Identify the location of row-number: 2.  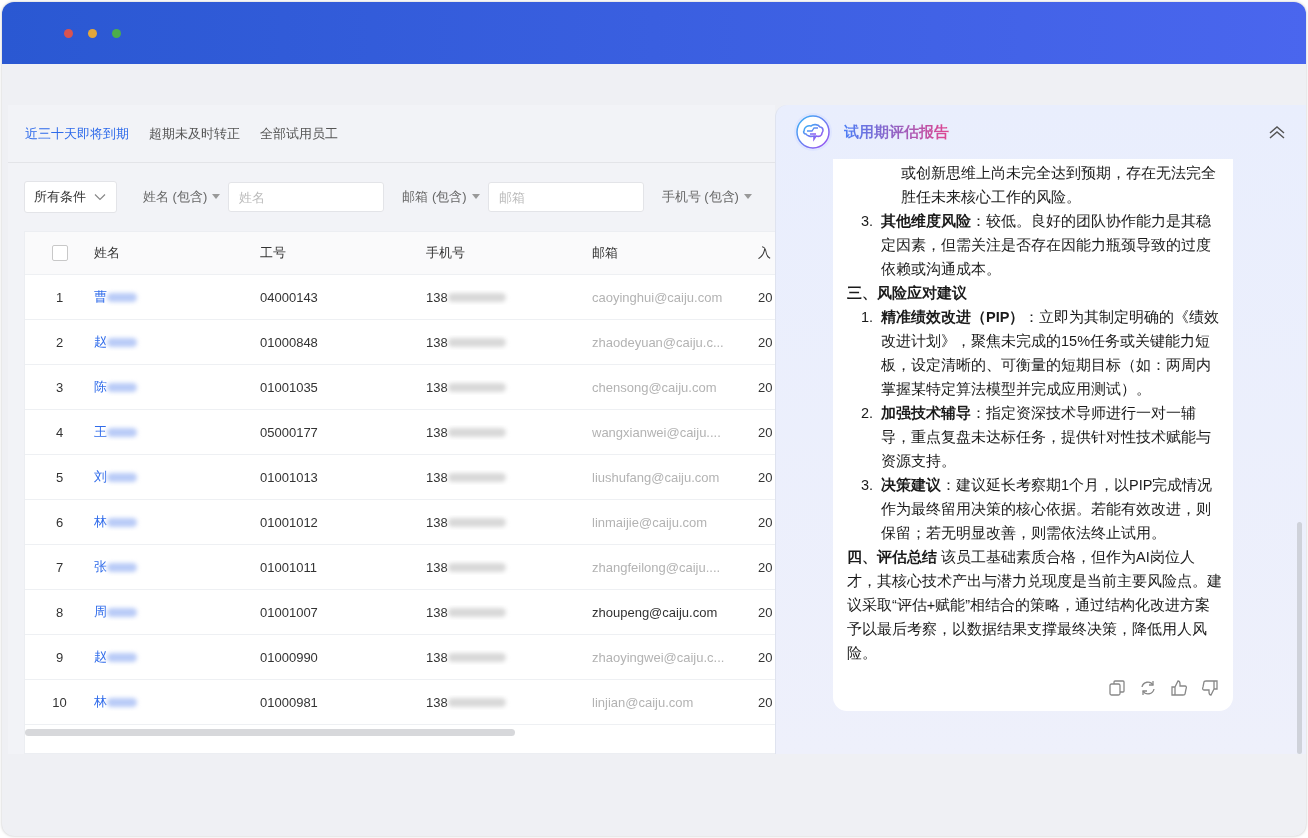
(59, 342).